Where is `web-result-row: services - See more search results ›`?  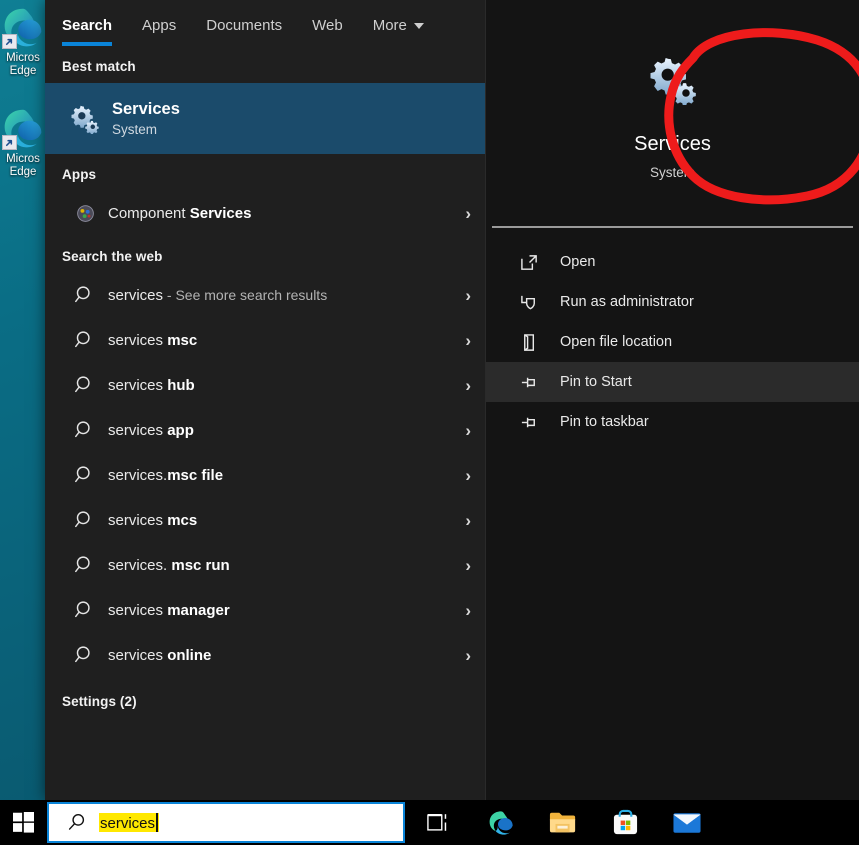
web-result-row: services - See more search results › is located at coordinates (265, 295).